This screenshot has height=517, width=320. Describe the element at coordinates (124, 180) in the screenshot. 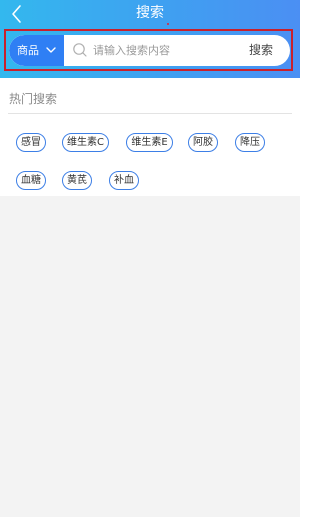

I see `hot-tag: 补血` at that location.